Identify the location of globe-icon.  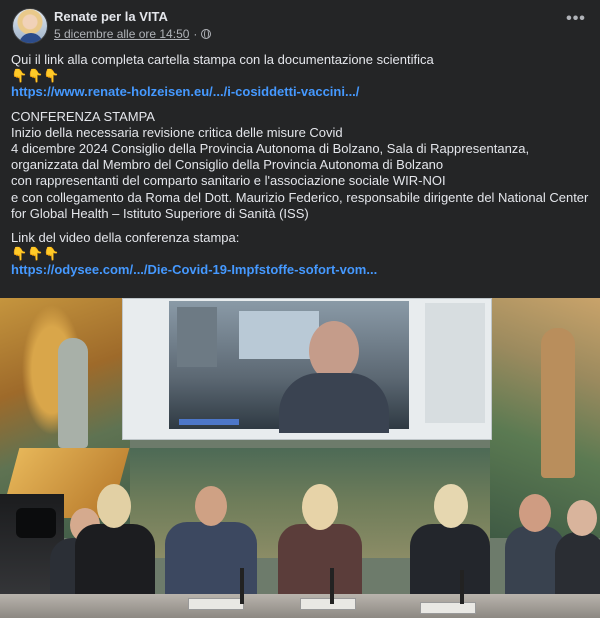
(206, 34).